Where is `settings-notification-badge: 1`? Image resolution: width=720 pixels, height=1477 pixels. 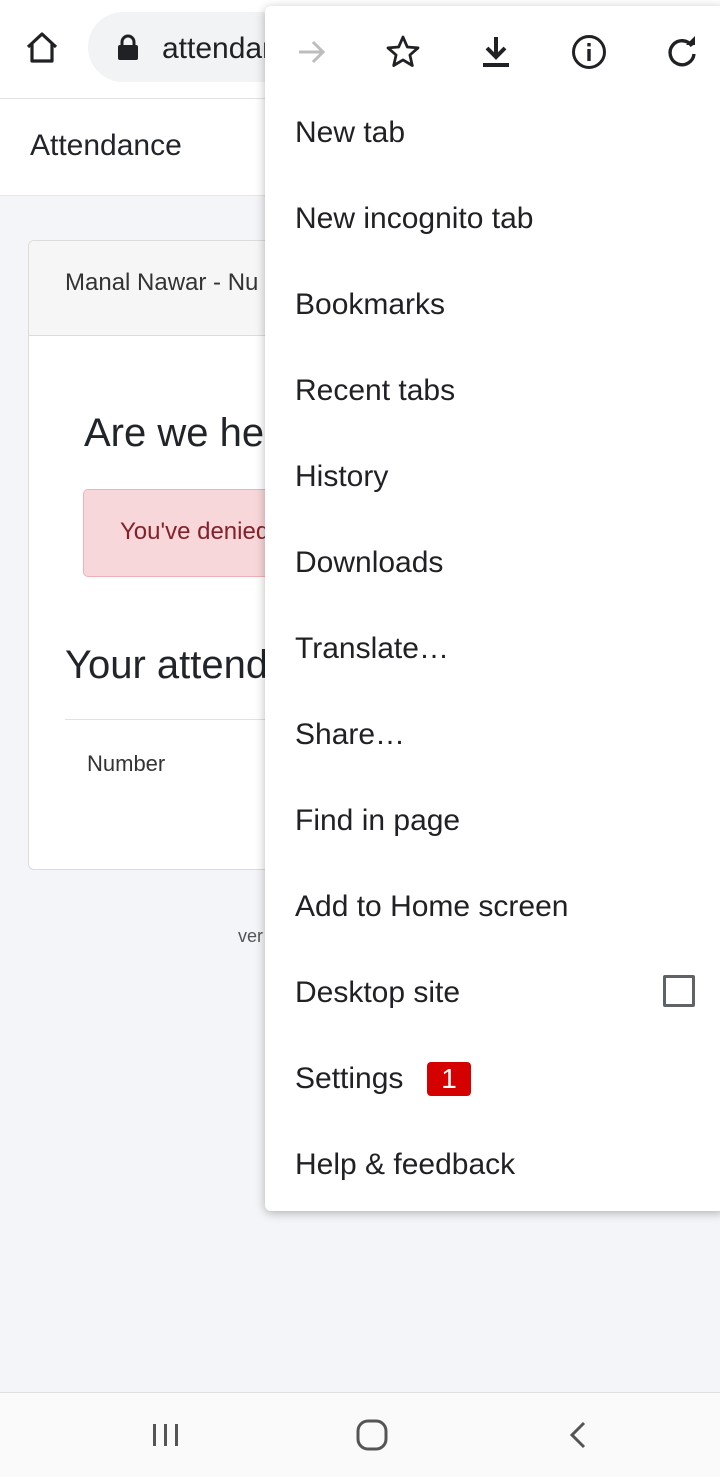 settings-notification-badge: 1 is located at coordinates (449, 1079).